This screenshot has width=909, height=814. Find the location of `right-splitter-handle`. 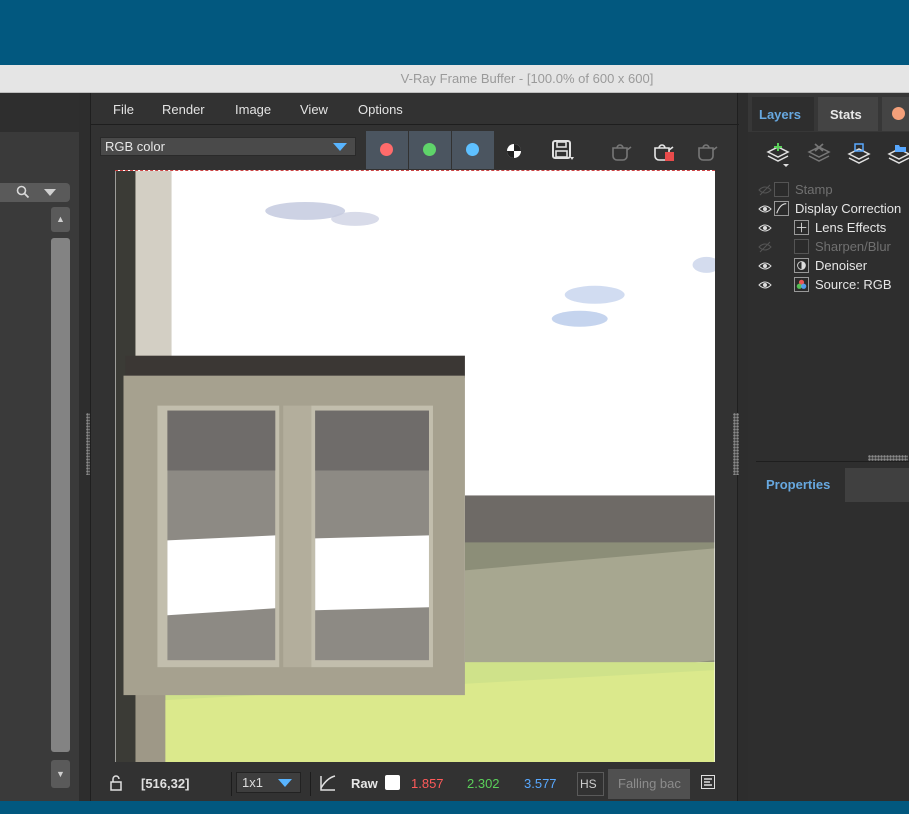

right-splitter-handle is located at coordinates (736, 444).